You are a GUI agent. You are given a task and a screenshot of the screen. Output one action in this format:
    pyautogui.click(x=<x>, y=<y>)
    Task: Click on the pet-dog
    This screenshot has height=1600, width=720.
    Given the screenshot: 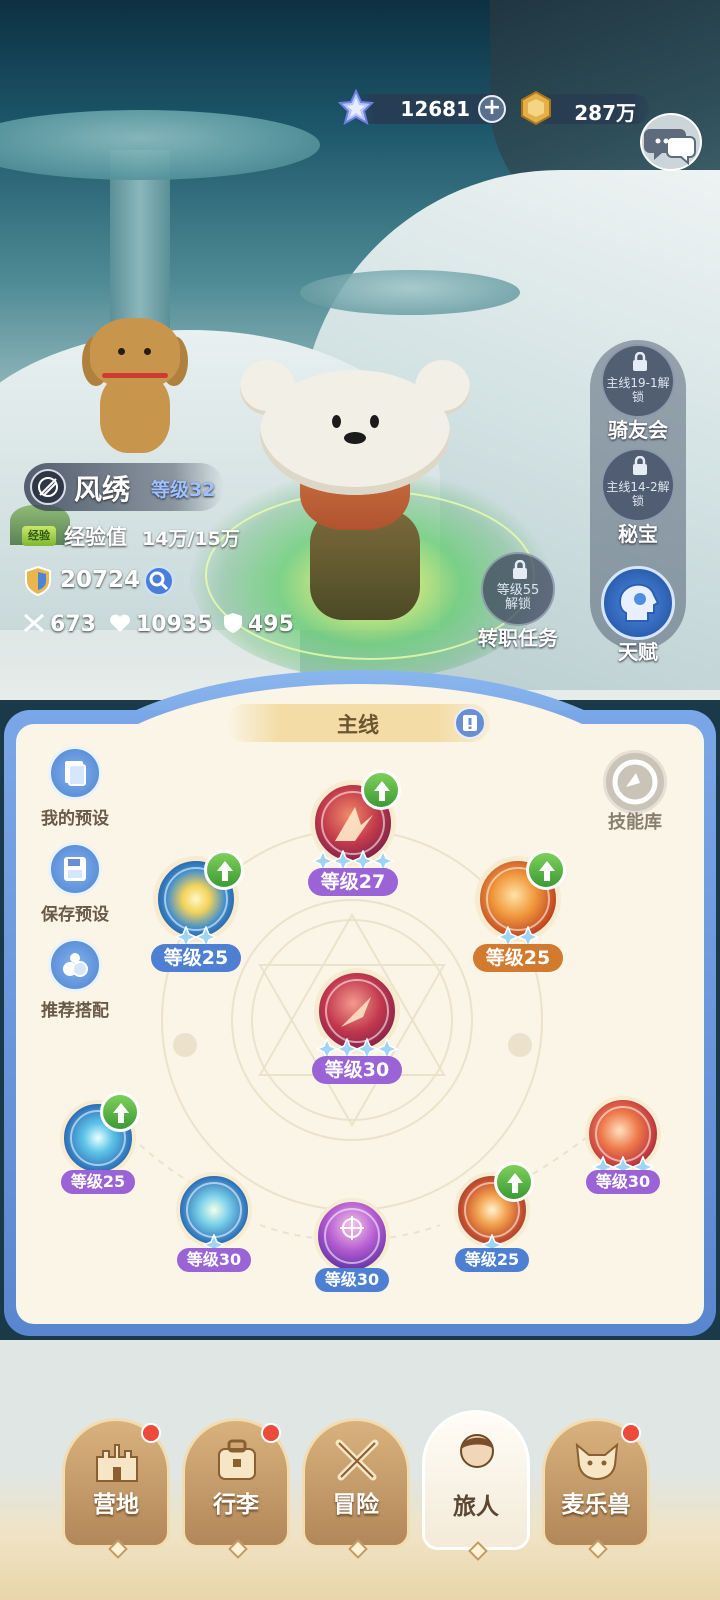 What is the action you would take?
    pyautogui.click(x=135, y=388)
    